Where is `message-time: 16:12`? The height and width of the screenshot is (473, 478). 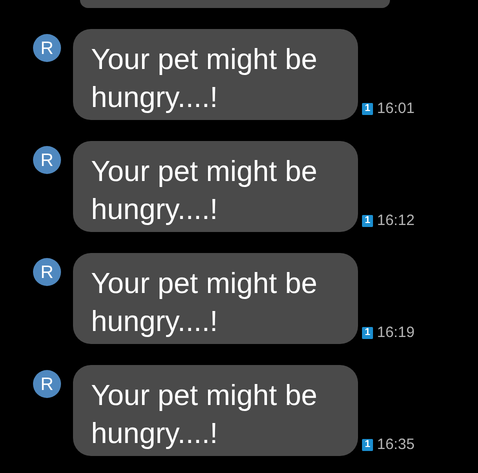 message-time: 16:12 is located at coordinates (396, 220).